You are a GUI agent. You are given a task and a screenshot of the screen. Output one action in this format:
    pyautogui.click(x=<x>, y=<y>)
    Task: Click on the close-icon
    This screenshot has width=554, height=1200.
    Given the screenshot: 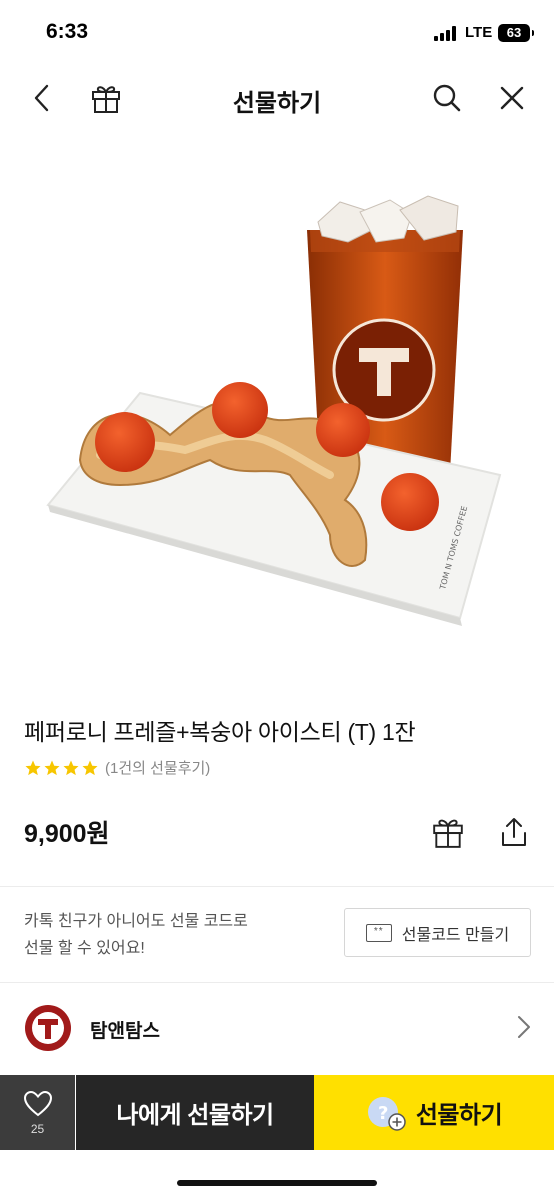 What is the action you would take?
    pyautogui.click(x=512, y=98)
    